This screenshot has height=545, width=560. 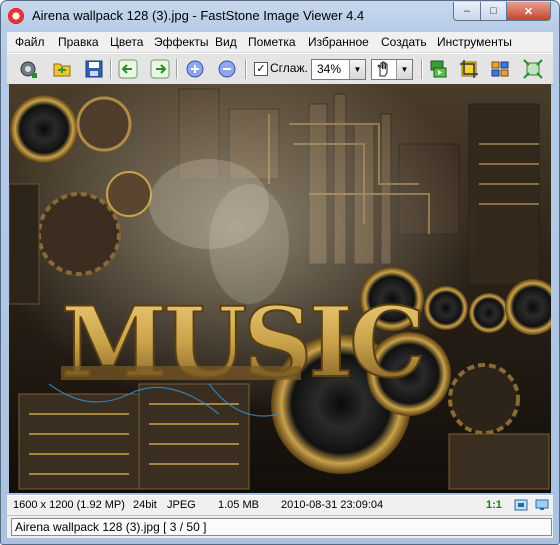 I want to click on music-text: MUSIC, so click(x=241, y=342).